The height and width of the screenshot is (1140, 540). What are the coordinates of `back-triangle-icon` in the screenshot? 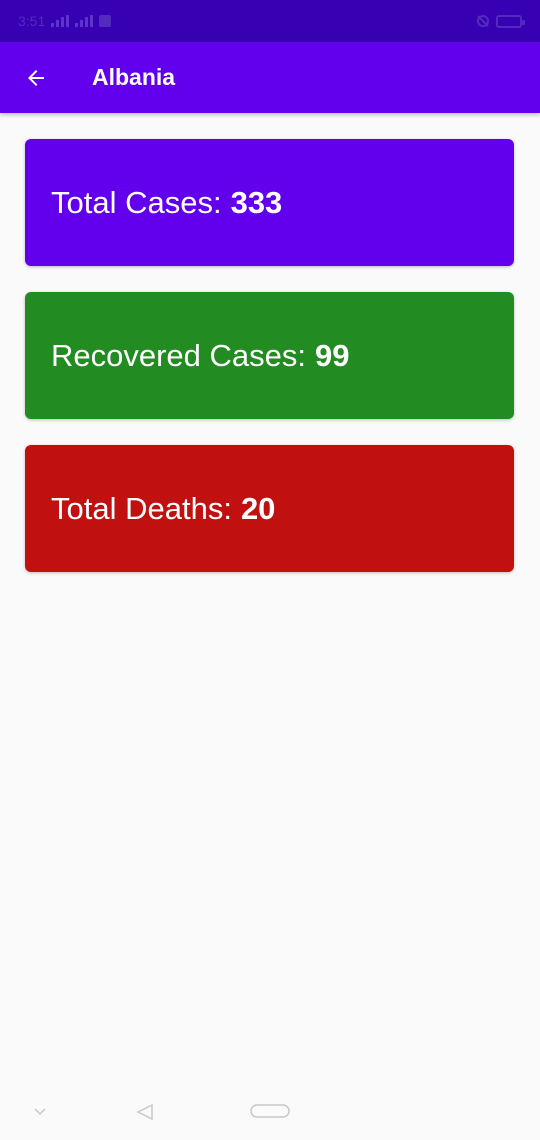 It's located at (144, 1112).